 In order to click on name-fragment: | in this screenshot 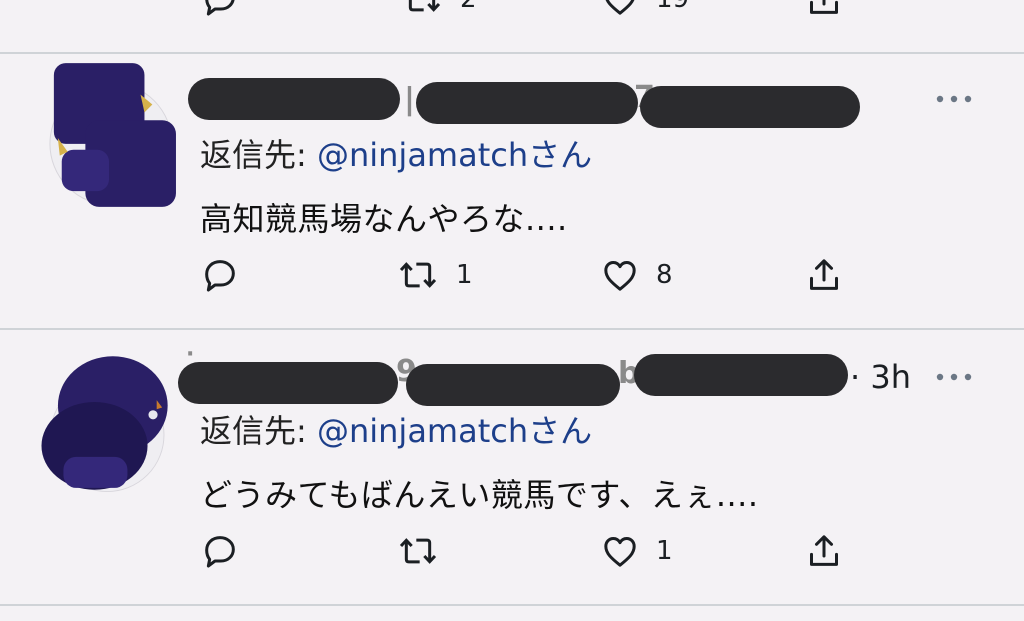, I will do `click(409, 99)`.